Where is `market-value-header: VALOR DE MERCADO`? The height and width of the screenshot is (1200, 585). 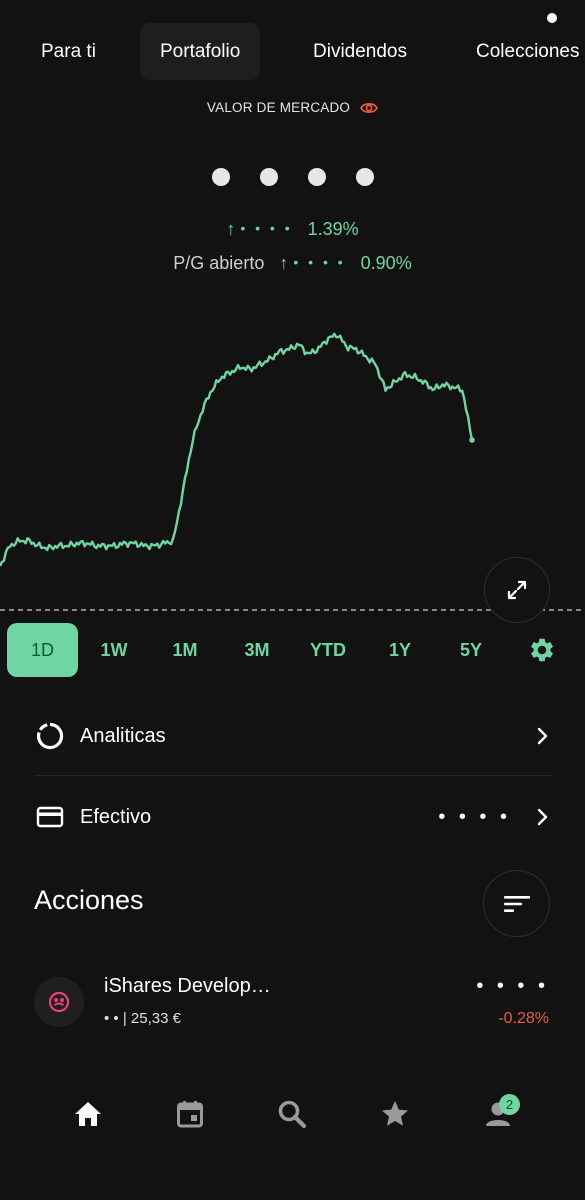
market-value-header: VALOR DE MERCADO is located at coordinates (292, 109).